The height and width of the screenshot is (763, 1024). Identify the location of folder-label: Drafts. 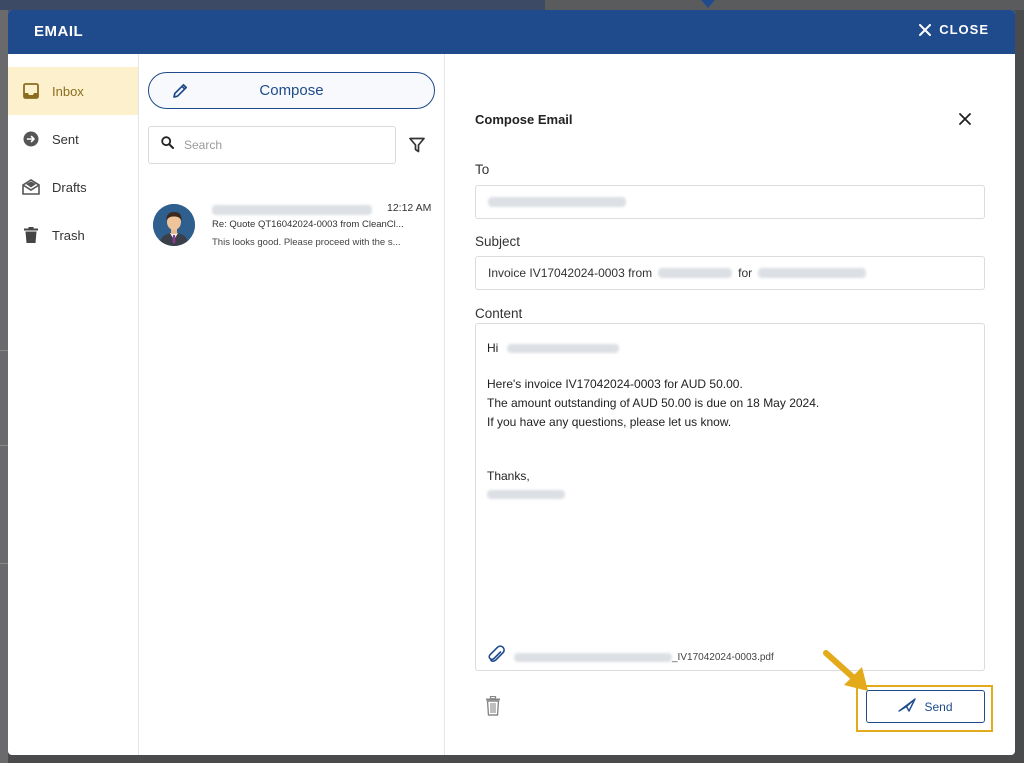
(69, 187).